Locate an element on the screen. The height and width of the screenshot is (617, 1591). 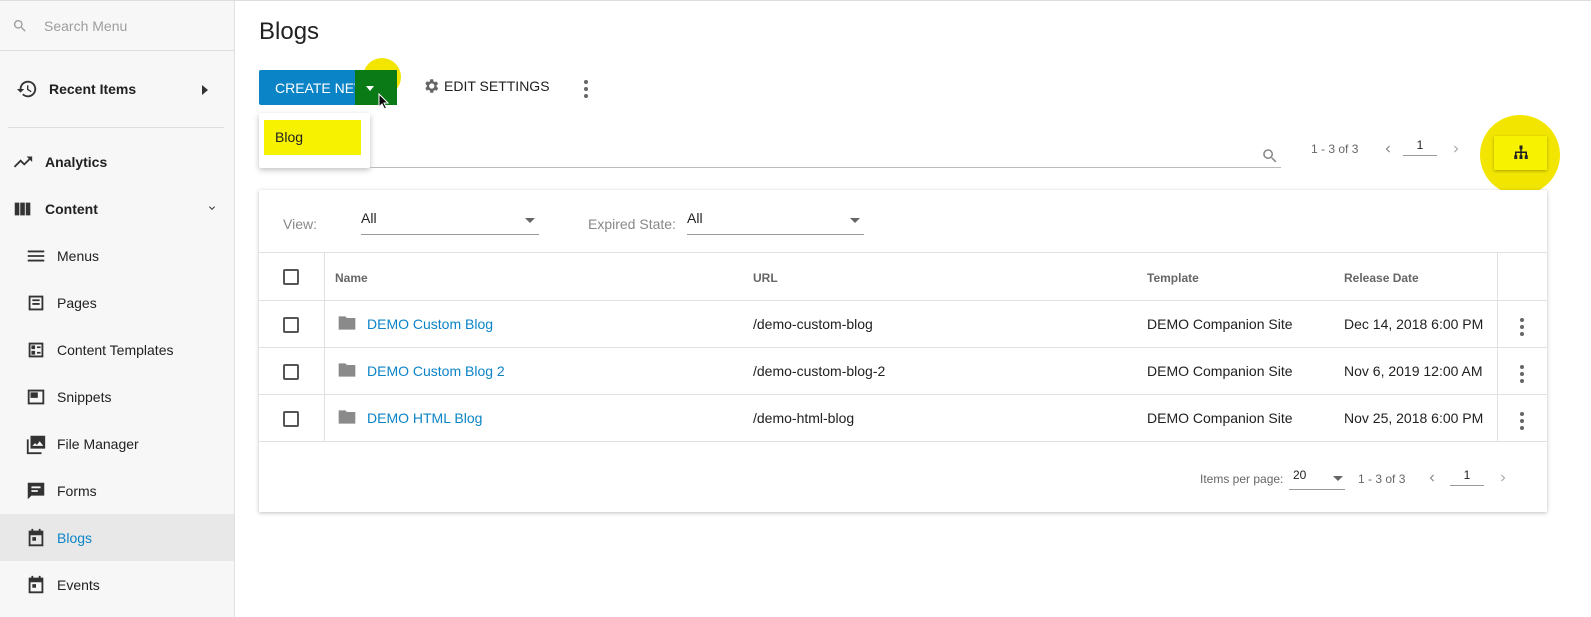
recent-items: Recent Items is located at coordinates (117, 89).